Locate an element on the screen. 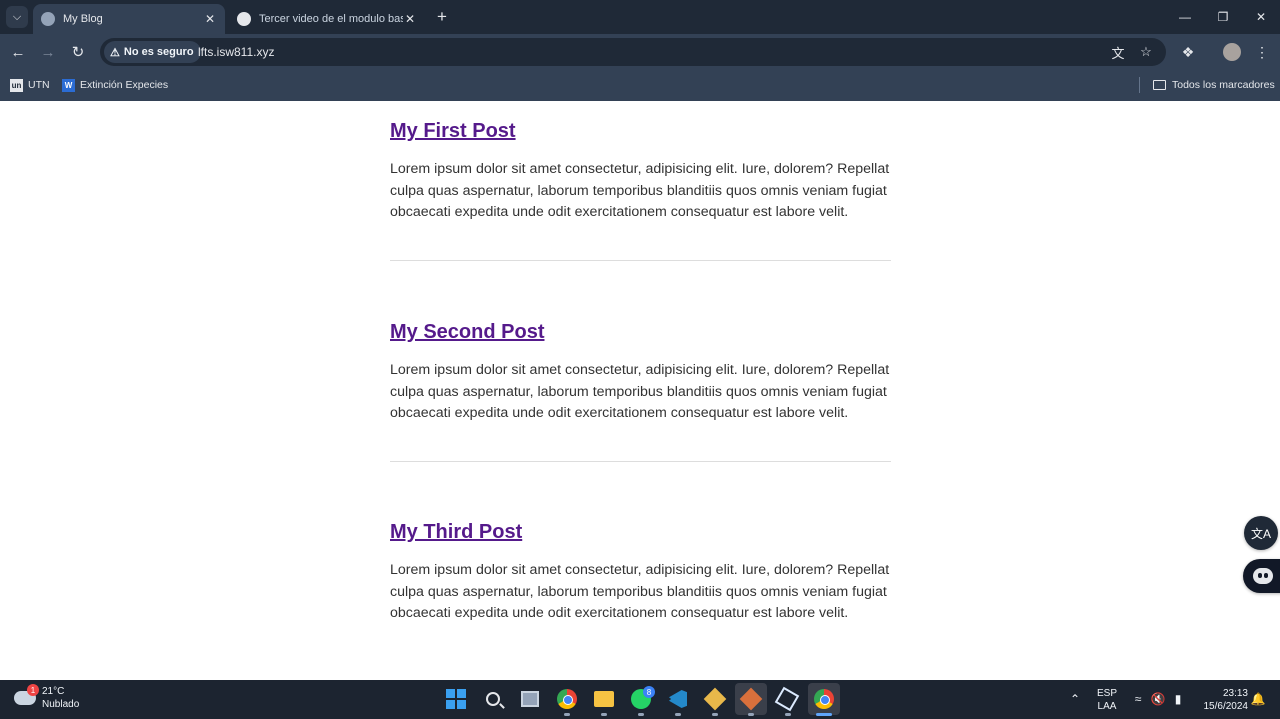  vscode-icon is located at coordinates (678, 699).